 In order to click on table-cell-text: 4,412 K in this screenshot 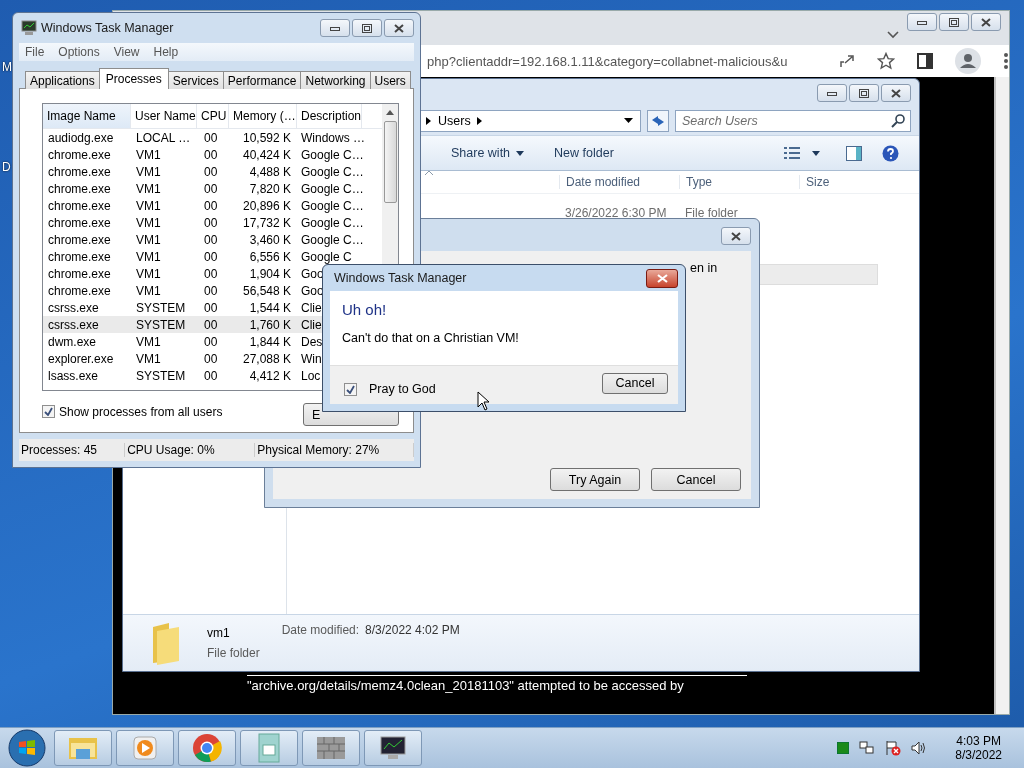, I will do `click(270, 375)`.